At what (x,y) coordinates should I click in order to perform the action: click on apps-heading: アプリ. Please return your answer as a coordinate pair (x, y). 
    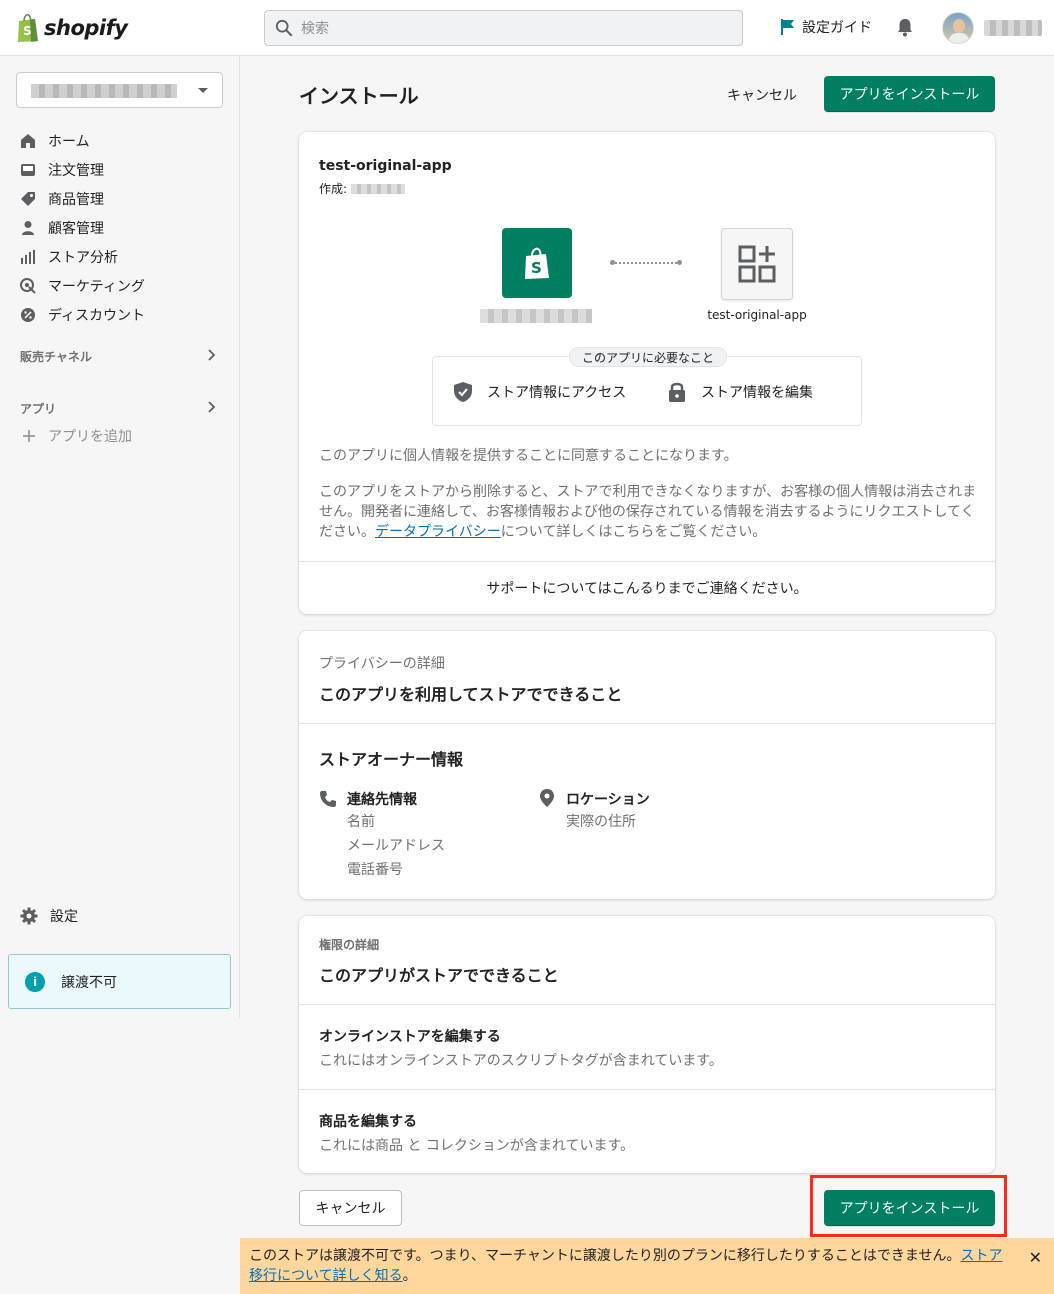
    Looking at the image, I should click on (38, 408).